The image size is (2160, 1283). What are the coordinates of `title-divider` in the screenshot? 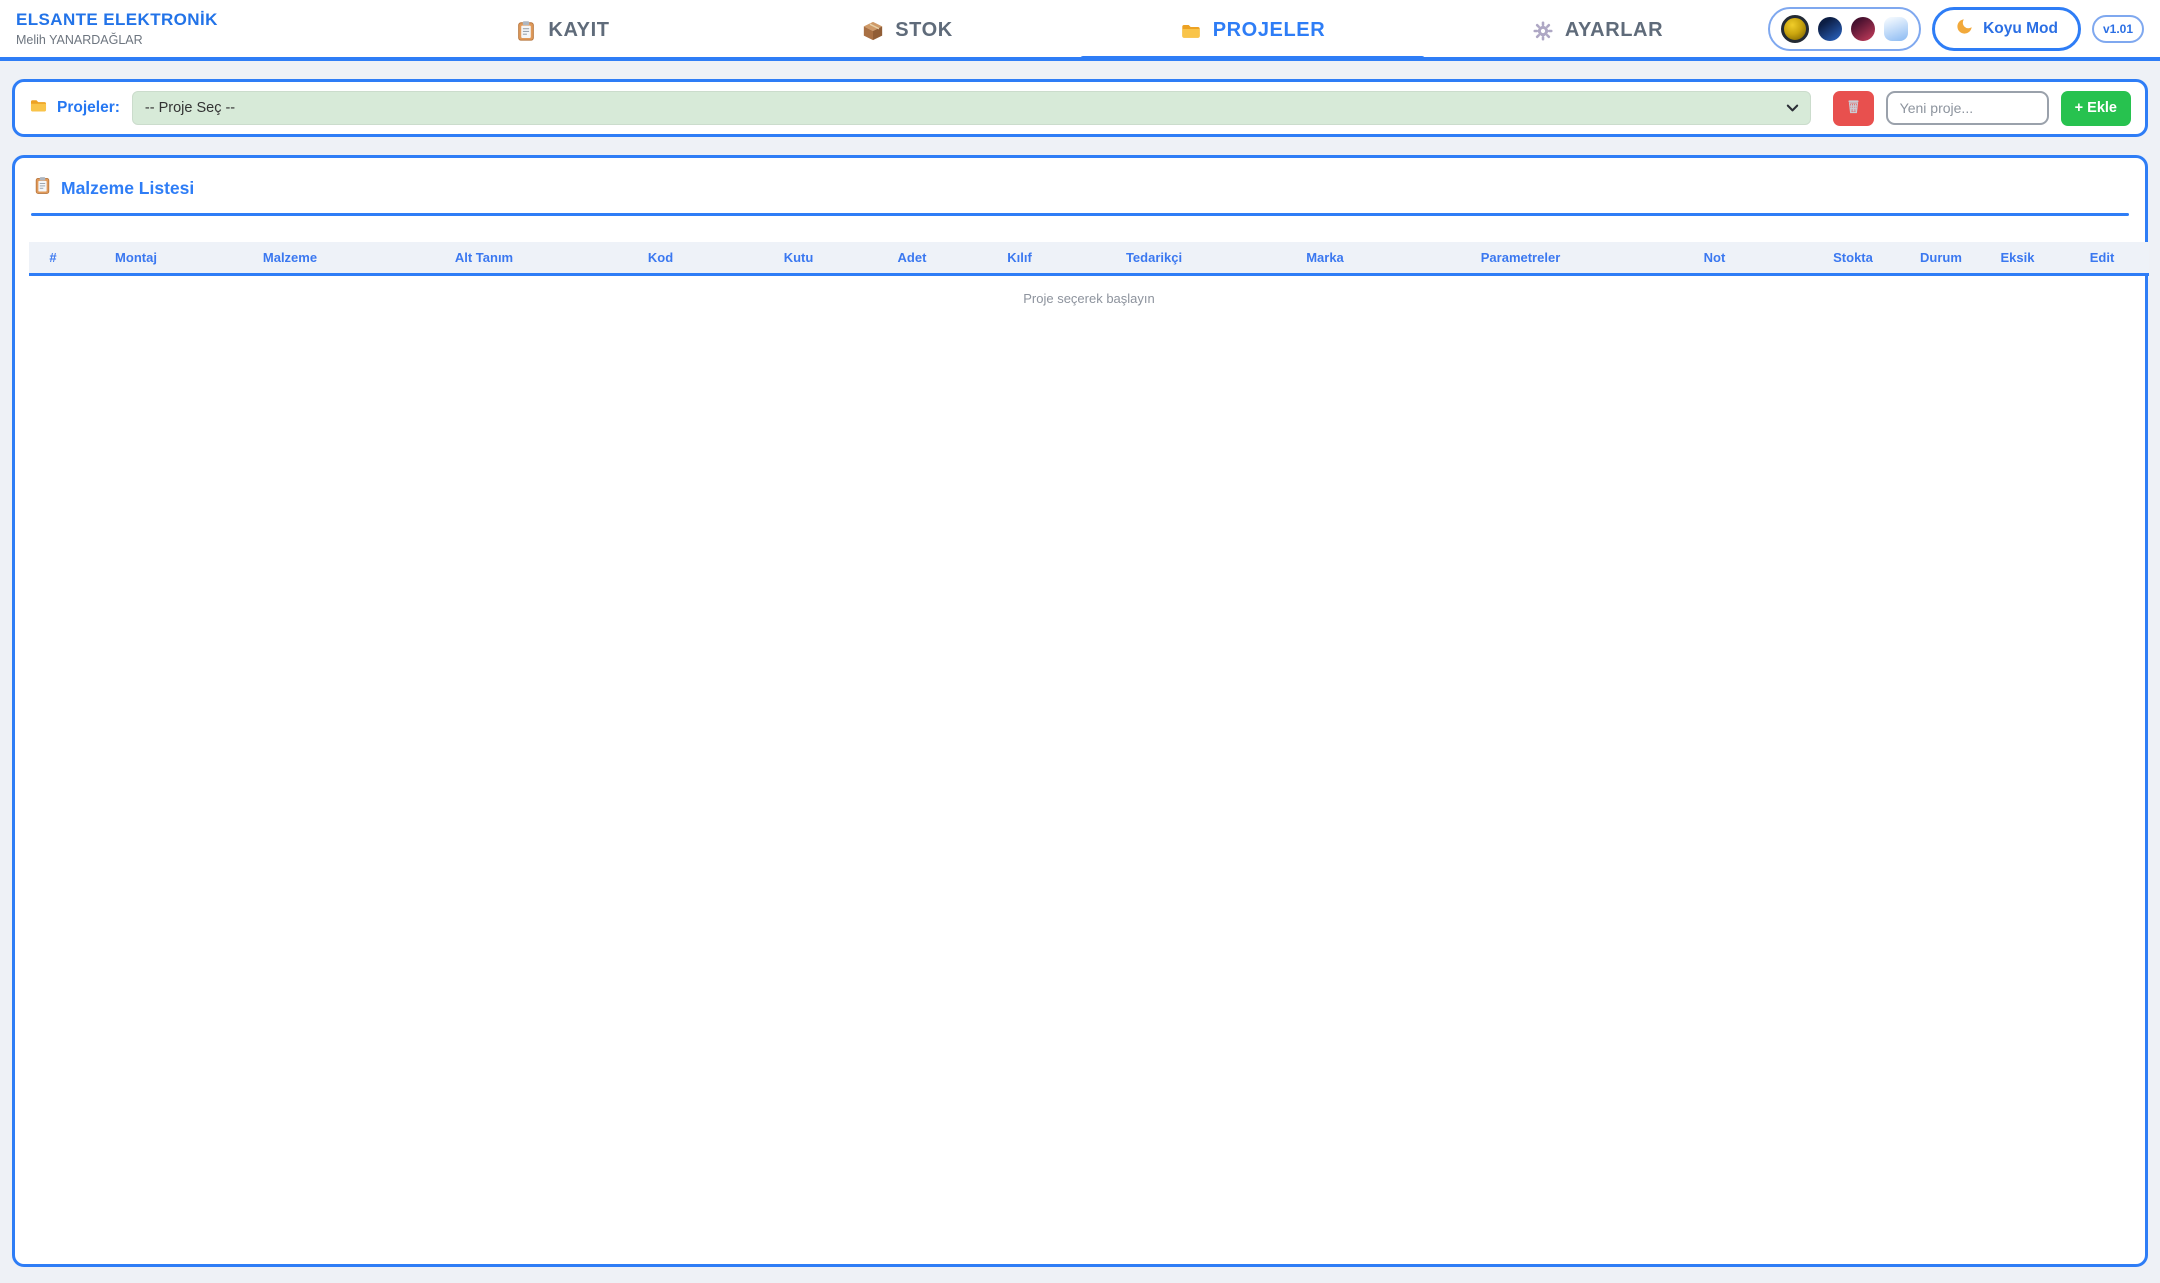 It's located at (1080, 214).